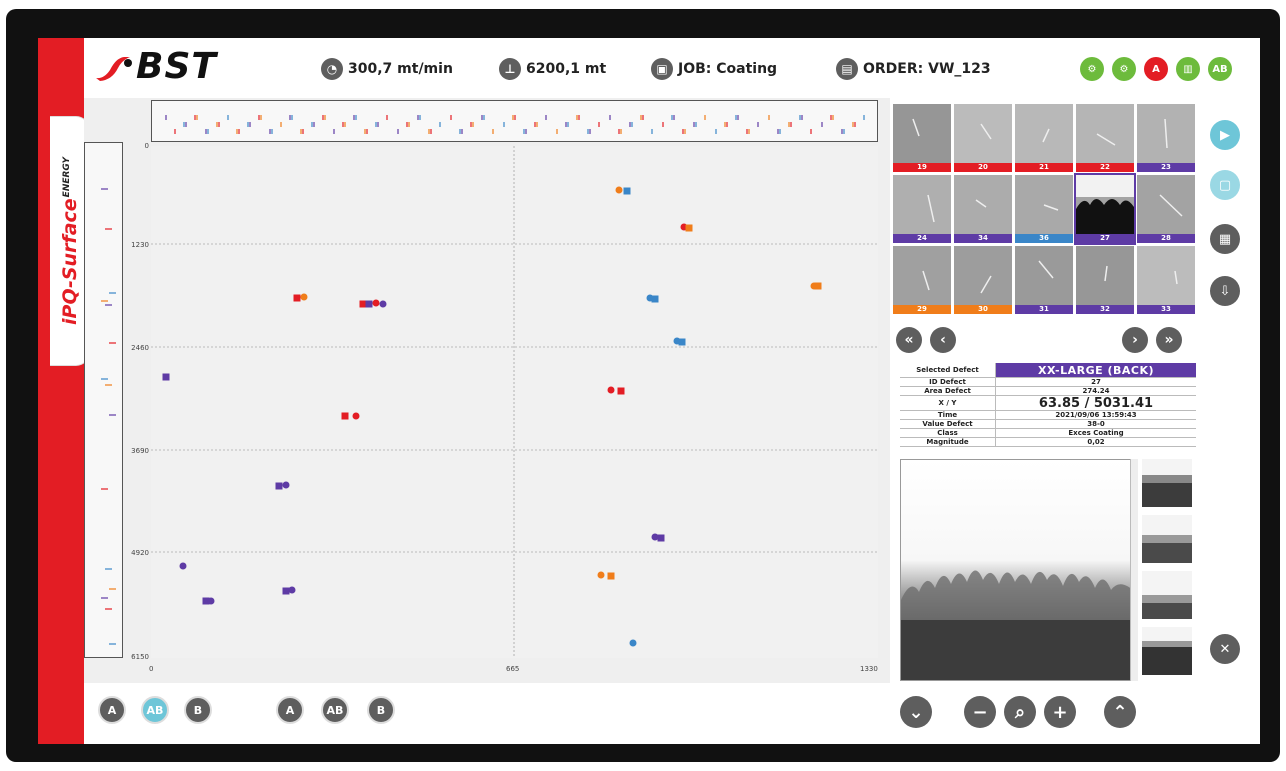 The height and width of the screenshot is (771, 1286). What do you see at coordinates (1096, 370) in the screenshot?
I see `defect-size-badge: XX-LARGE (BACK)` at bounding box center [1096, 370].